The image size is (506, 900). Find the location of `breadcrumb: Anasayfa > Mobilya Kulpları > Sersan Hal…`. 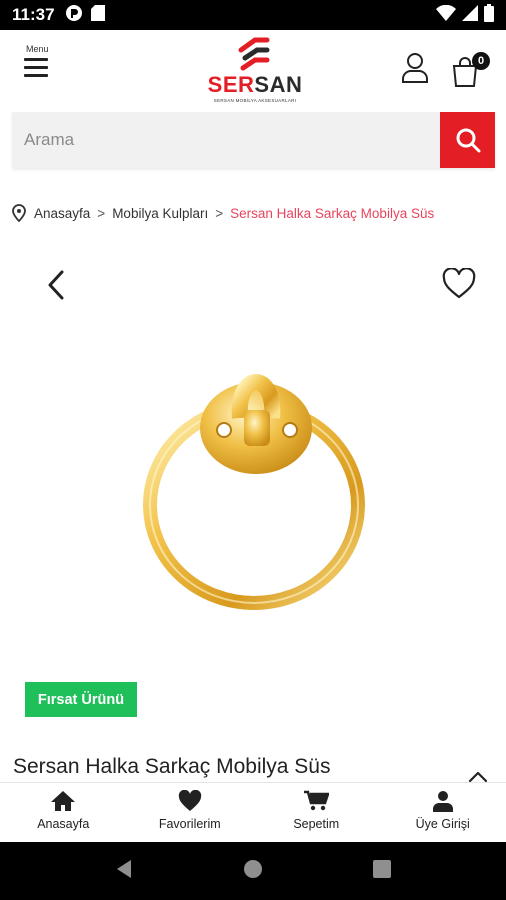

breadcrumb: Anasayfa > Mobilya Kulpları > Sersan Hal… is located at coordinates (223, 213).